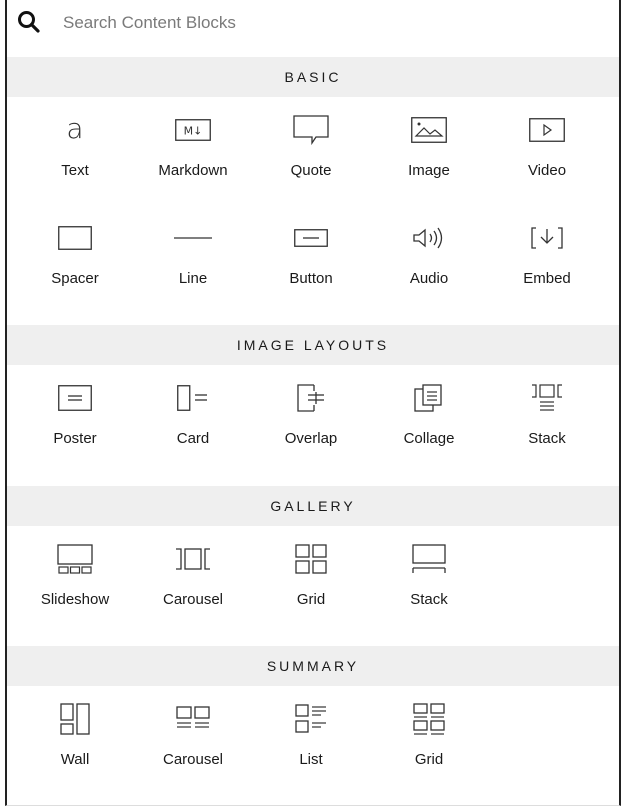  What do you see at coordinates (313, 23) in the screenshot?
I see `search-input` at bounding box center [313, 23].